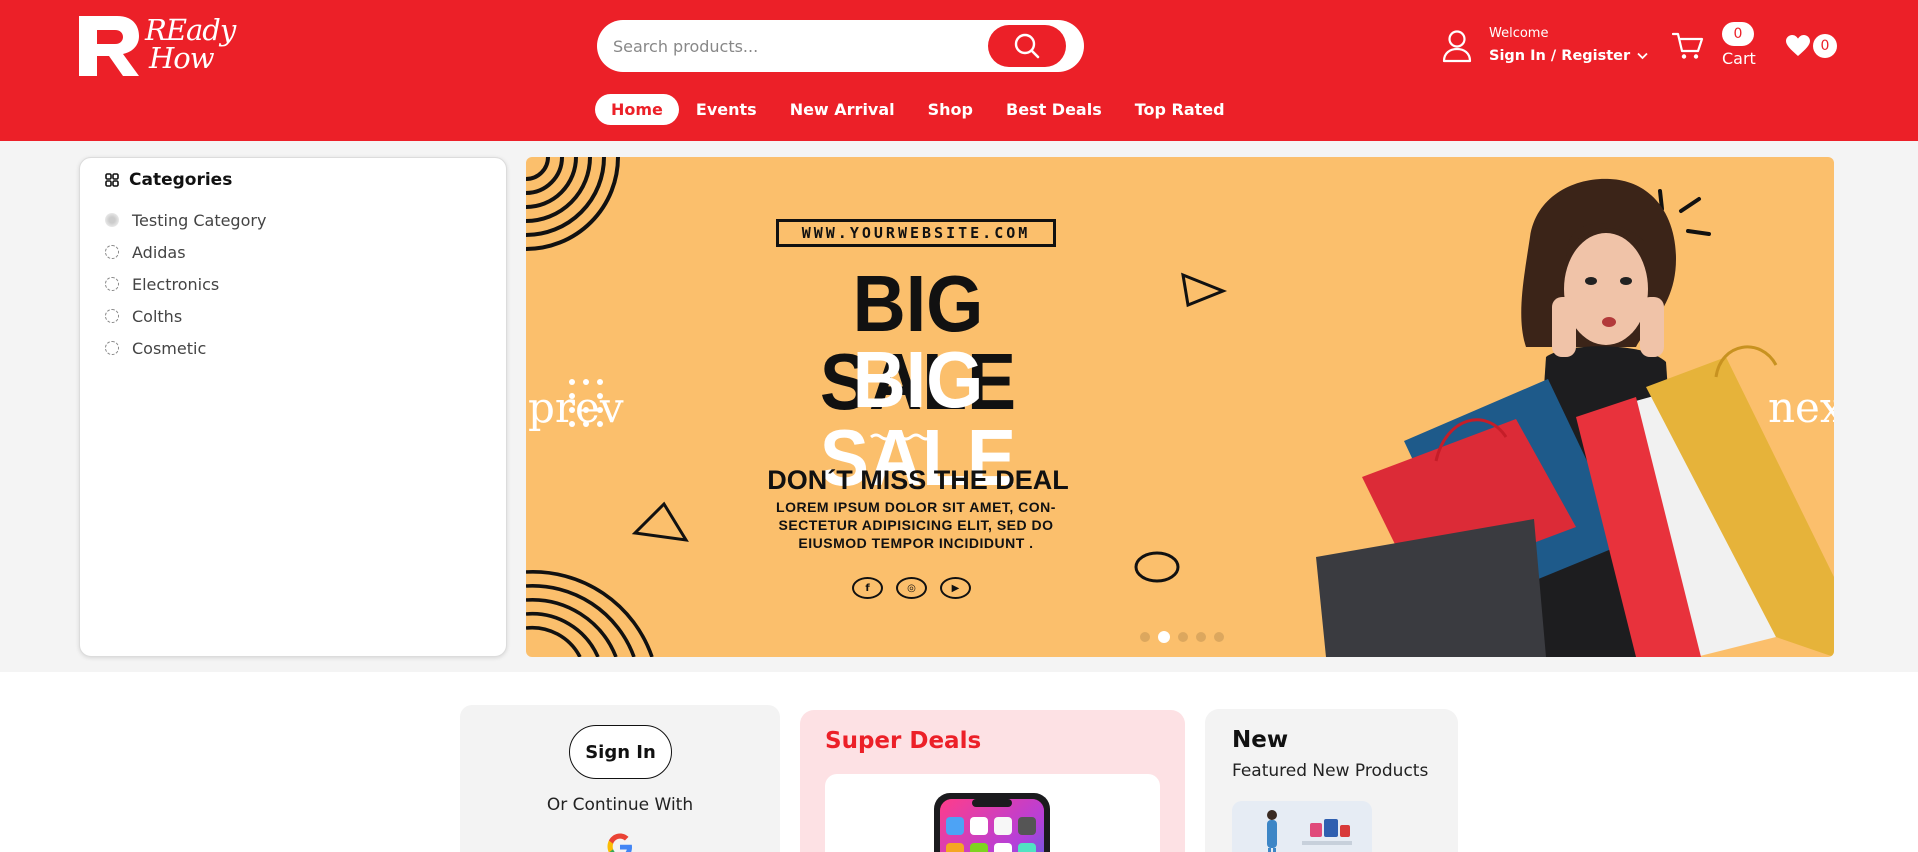 The height and width of the screenshot is (852, 1918). What do you see at coordinates (903, 741) in the screenshot?
I see `super-deals-title: Super Deals` at bounding box center [903, 741].